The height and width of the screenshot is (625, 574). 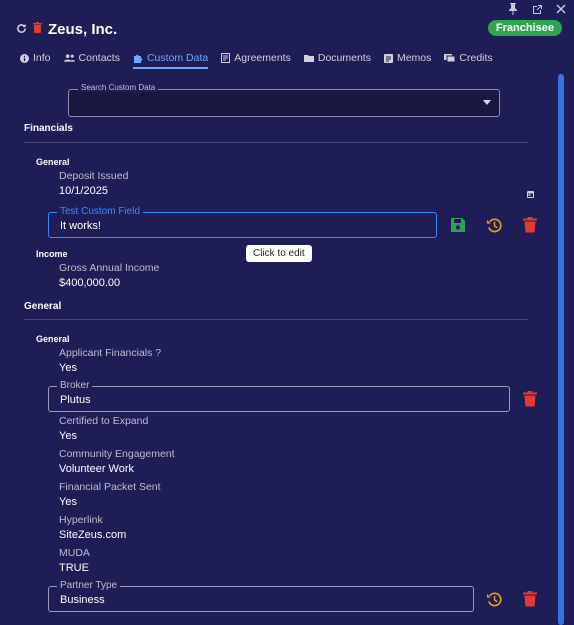 I want to click on field-value: It works!, so click(x=80, y=226).